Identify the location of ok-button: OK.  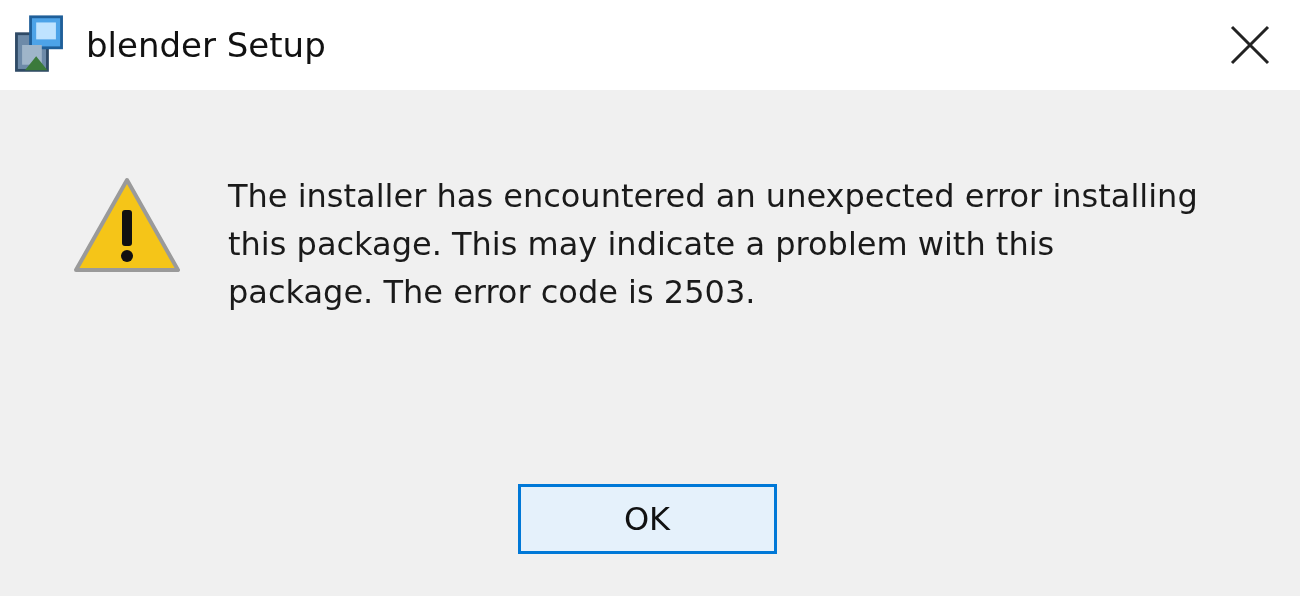
(647, 519).